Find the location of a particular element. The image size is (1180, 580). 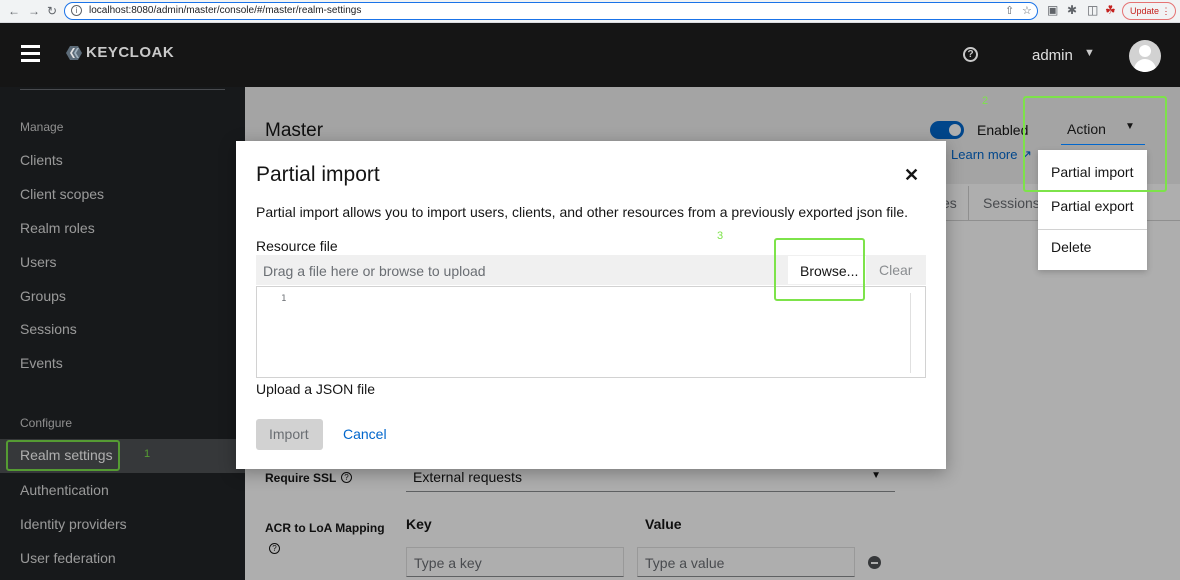

close-icon: ✕ is located at coordinates (911, 175).